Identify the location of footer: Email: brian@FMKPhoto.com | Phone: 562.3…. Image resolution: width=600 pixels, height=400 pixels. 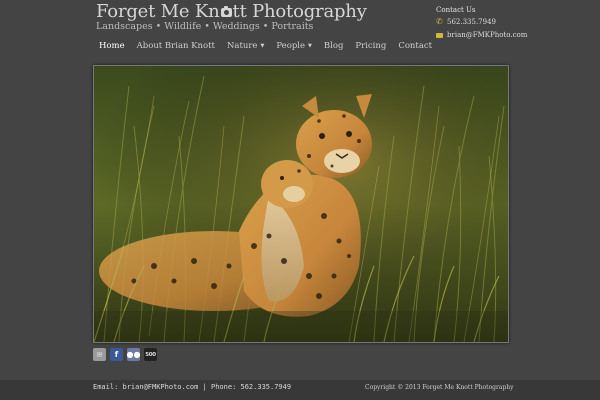
(300, 390).